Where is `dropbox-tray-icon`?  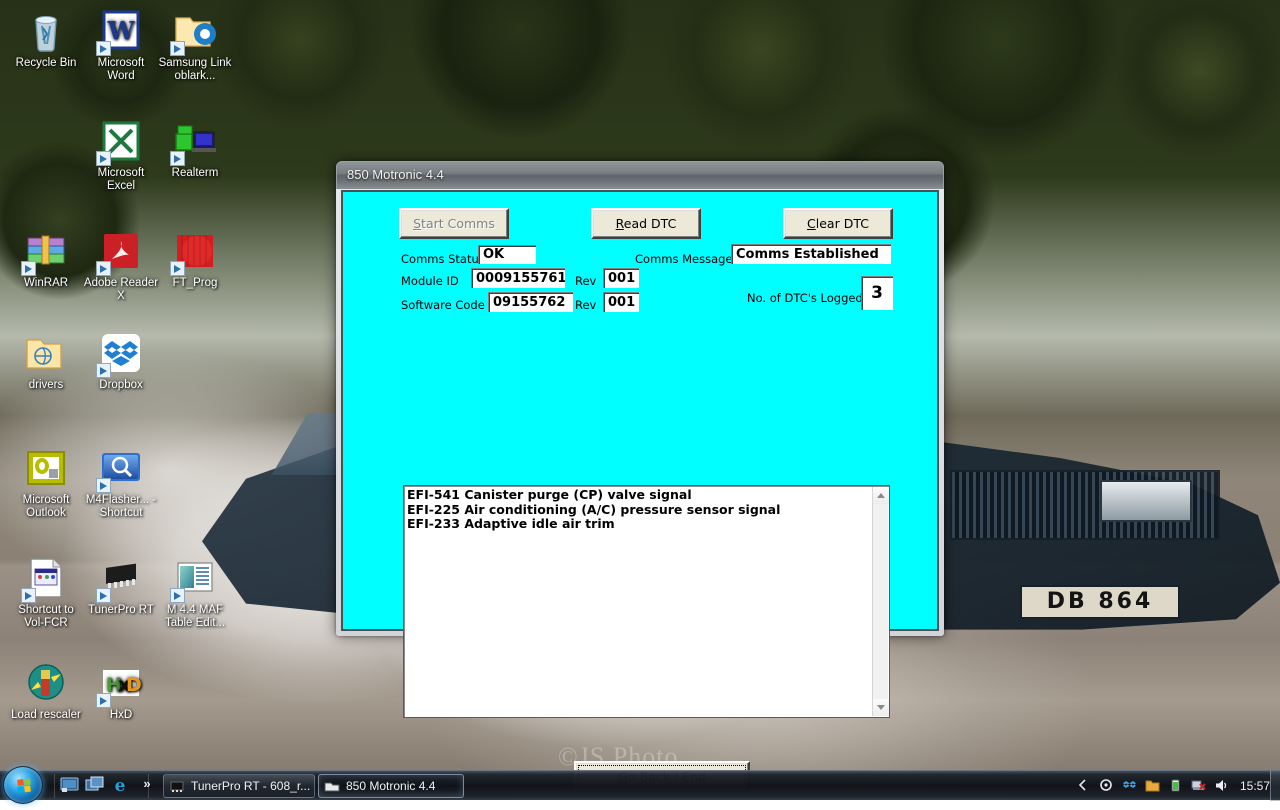 dropbox-tray-icon is located at coordinates (1129, 788).